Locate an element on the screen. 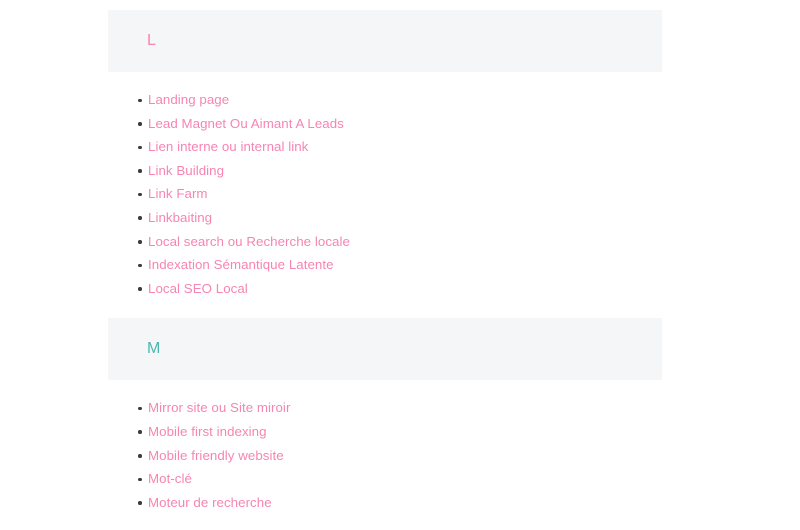 The height and width of the screenshot is (530, 800). term-link: Mobile first indexing is located at coordinates (207, 431).